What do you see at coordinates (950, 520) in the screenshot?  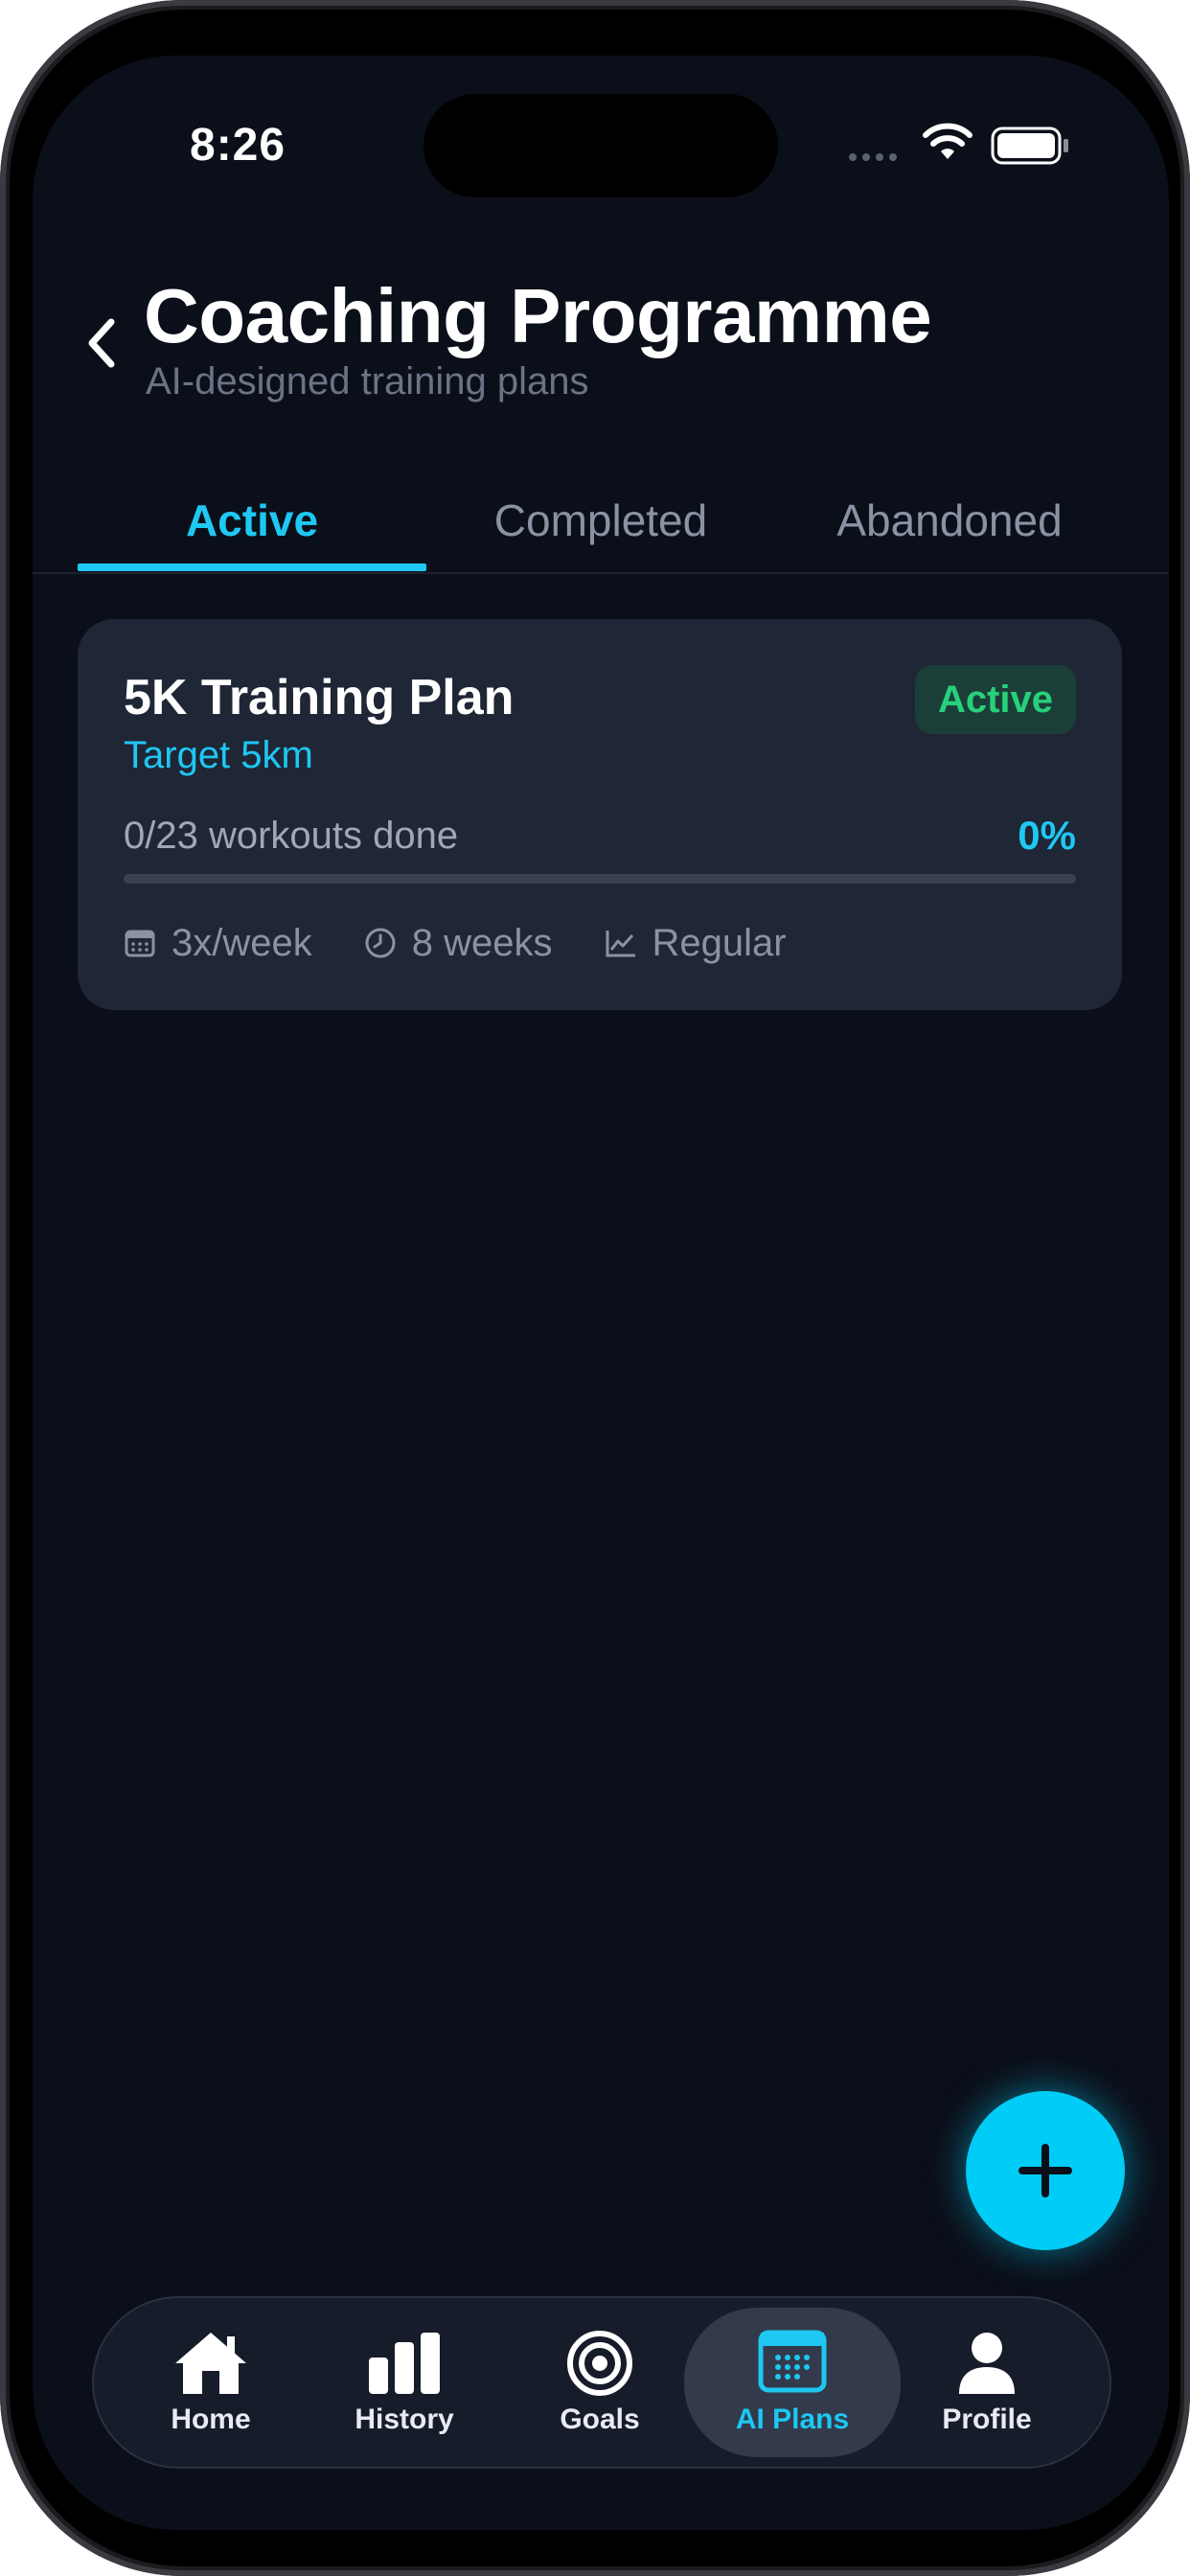 I see `tab-abandoned: Abandoned` at bounding box center [950, 520].